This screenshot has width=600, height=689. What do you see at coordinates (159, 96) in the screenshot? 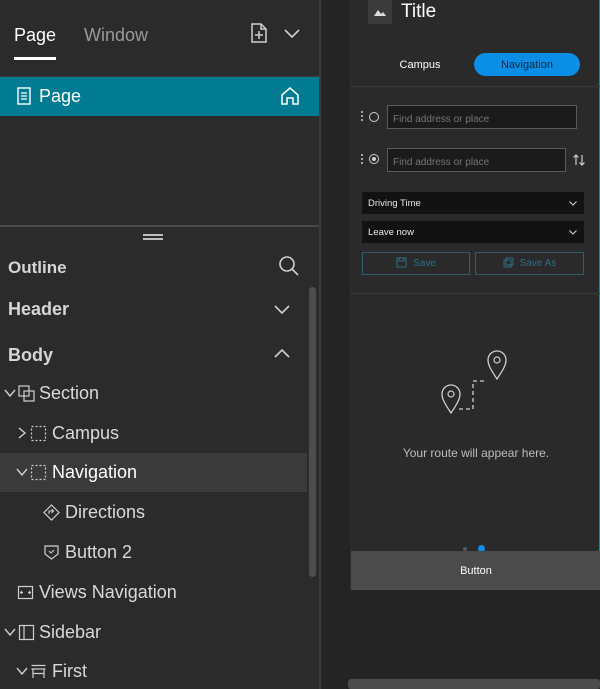
I see `page-list-item: Page` at bounding box center [159, 96].